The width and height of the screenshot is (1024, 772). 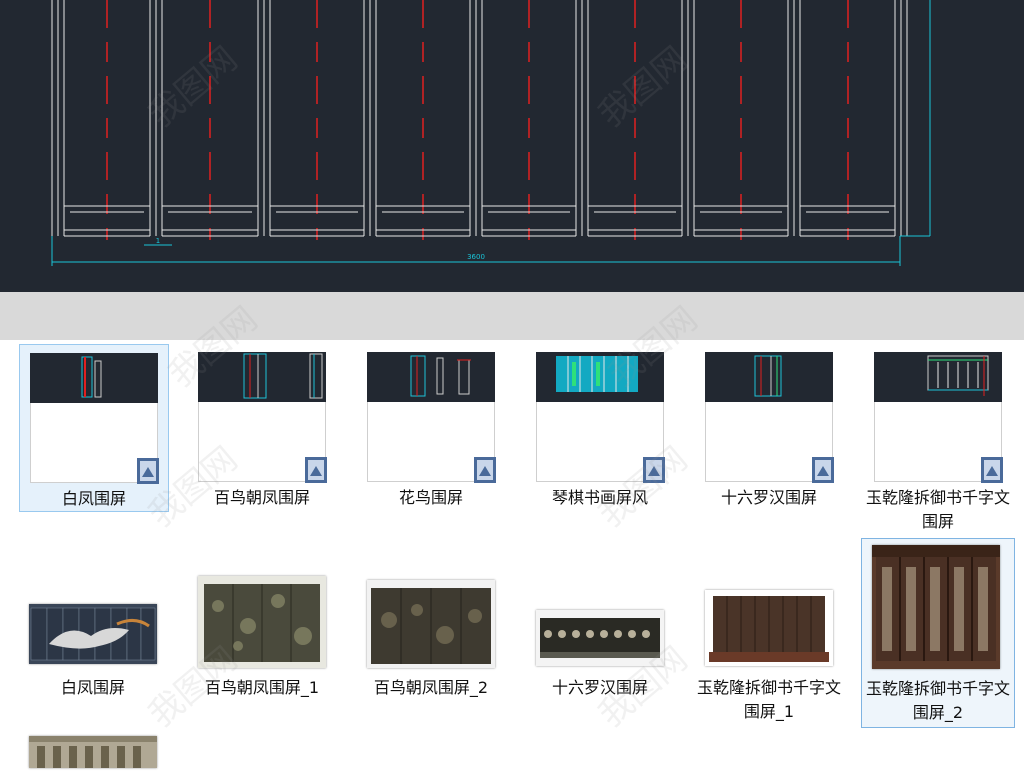 What do you see at coordinates (937, 509) in the screenshot?
I see `file-label: 玉乾隆拆御书千字文围屏` at bounding box center [937, 509].